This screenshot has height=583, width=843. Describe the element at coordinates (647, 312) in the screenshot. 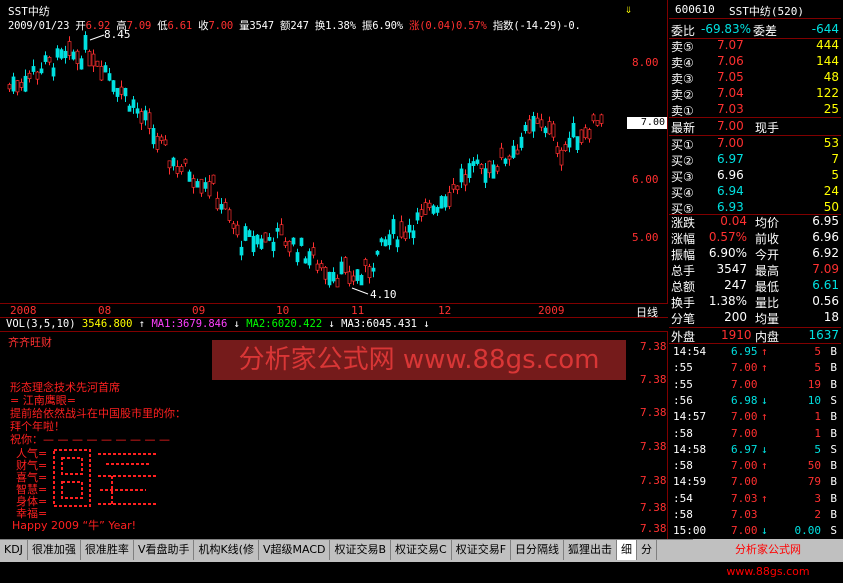

I see `period-label: 日线` at that location.